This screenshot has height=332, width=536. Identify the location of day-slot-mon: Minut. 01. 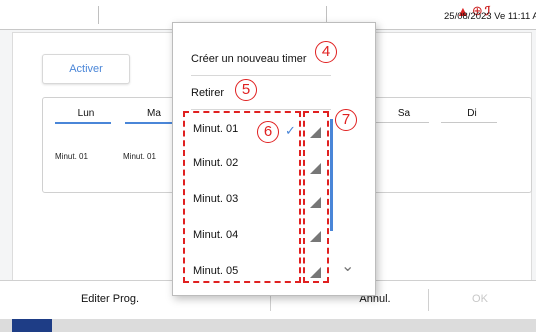
(71, 156).